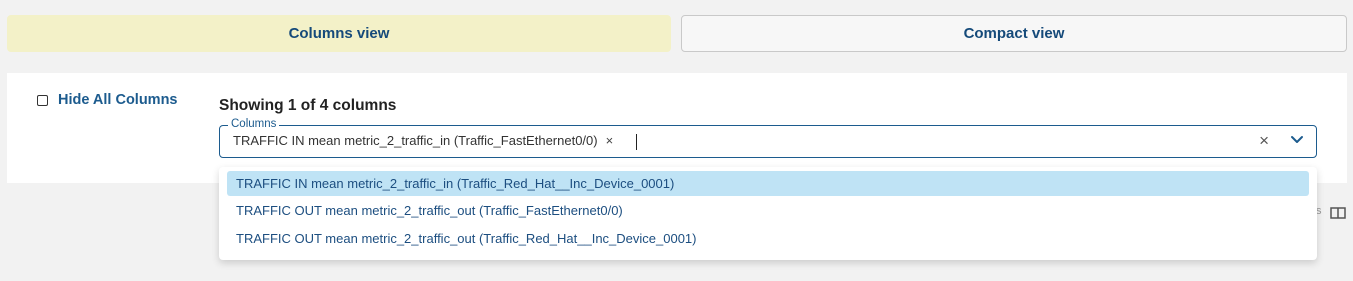  Describe the element at coordinates (1014, 33) in the screenshot. I see `compact-view-button: Compact view` at that location.